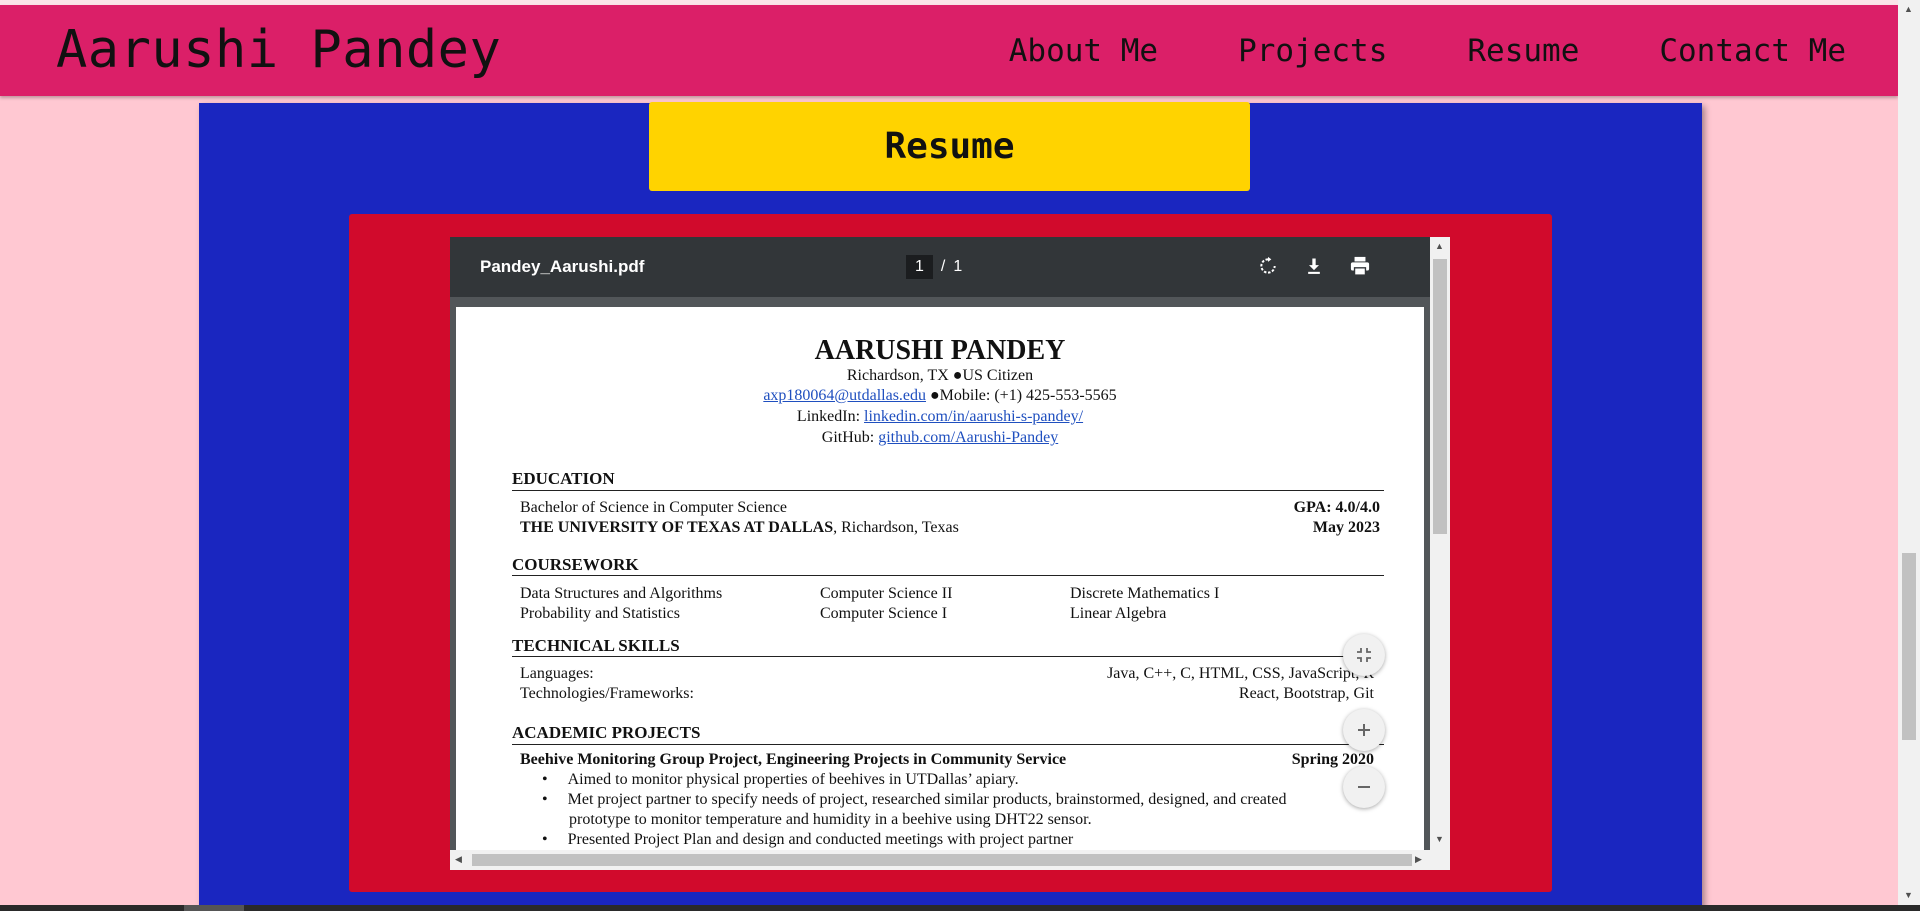 This screenshot has height=911, width=1920. I want to click on course-item: Computer Science I, so click(884, 613).